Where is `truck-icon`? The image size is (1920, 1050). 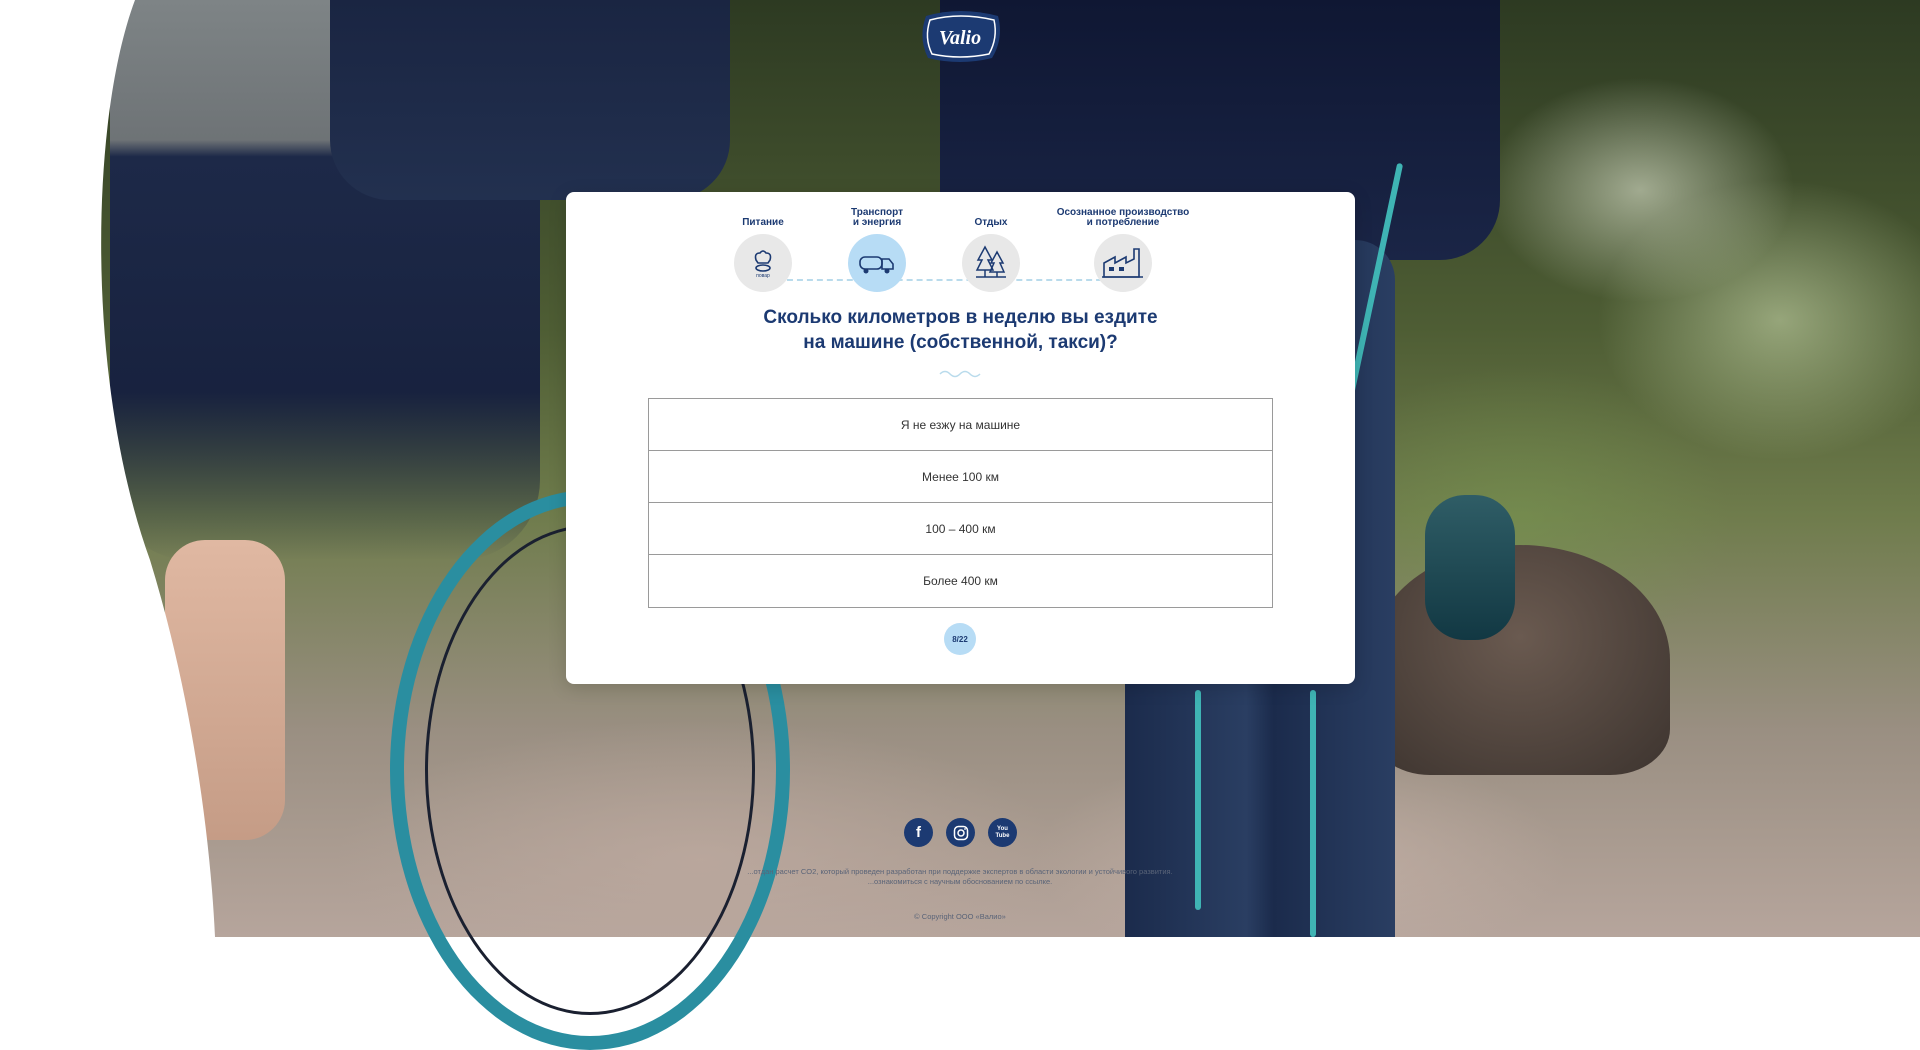
truck-icon is located at coordinates (876, 265).